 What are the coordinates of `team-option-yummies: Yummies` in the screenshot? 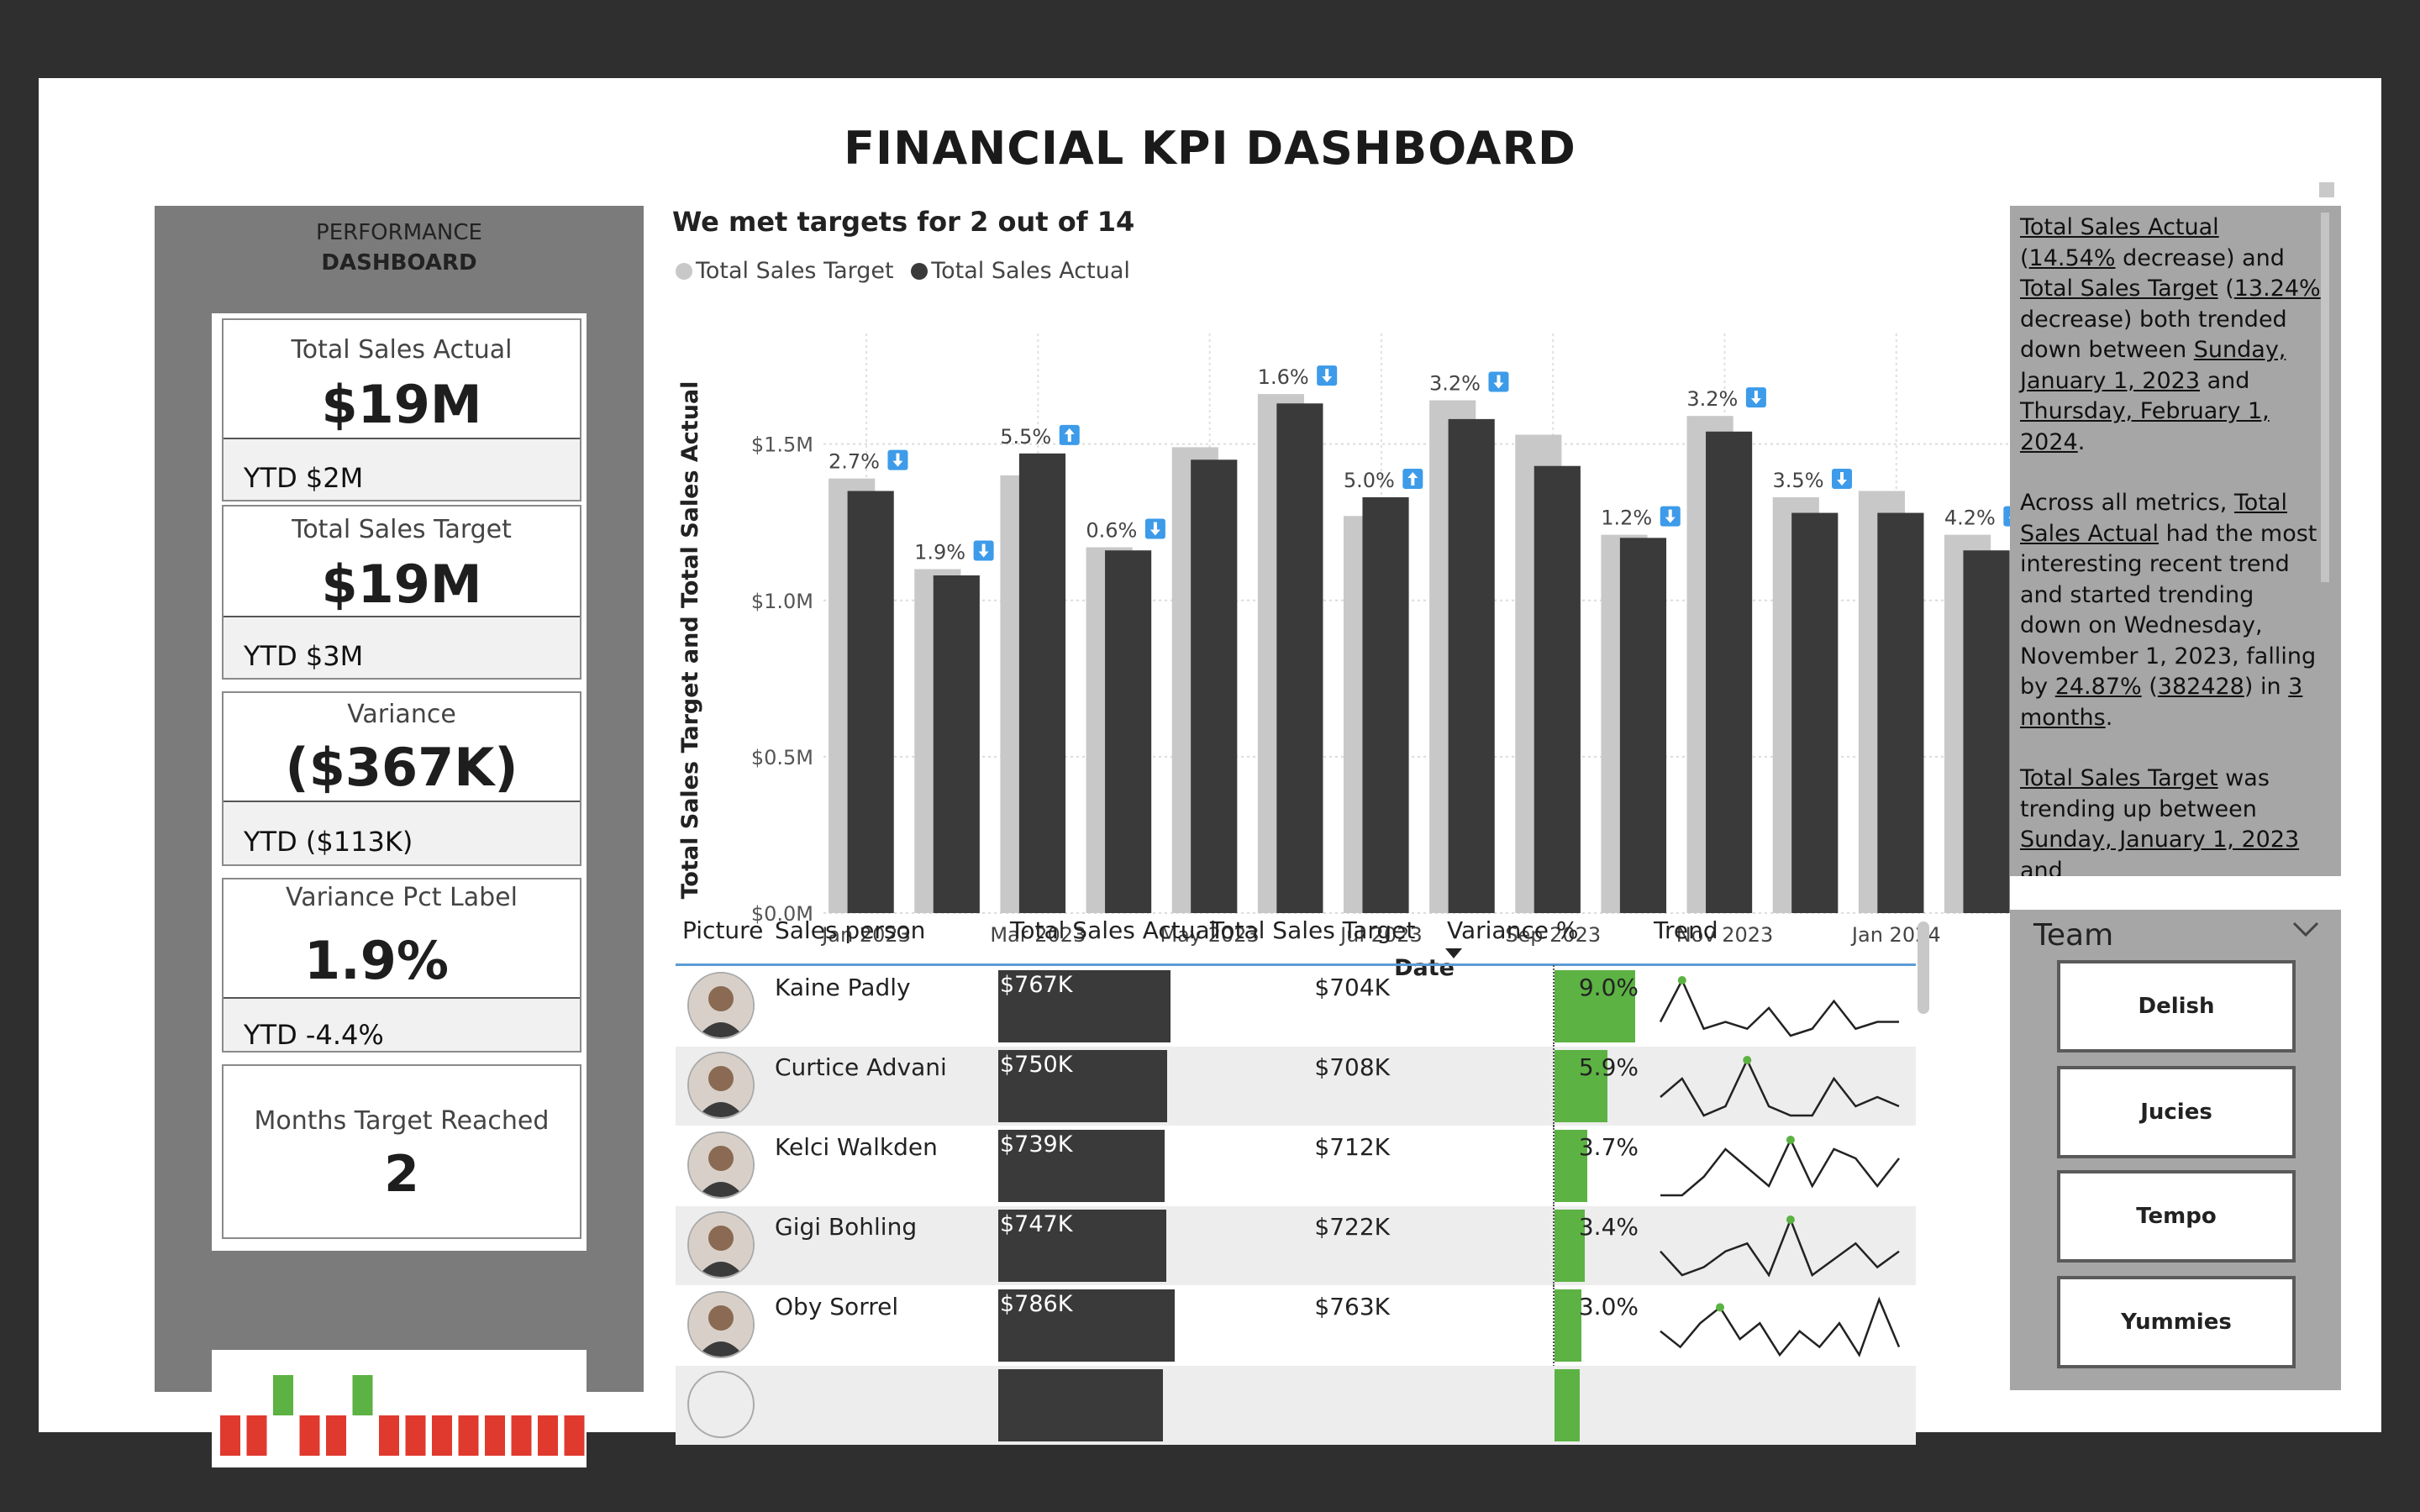 It's located at (2176, 1322).